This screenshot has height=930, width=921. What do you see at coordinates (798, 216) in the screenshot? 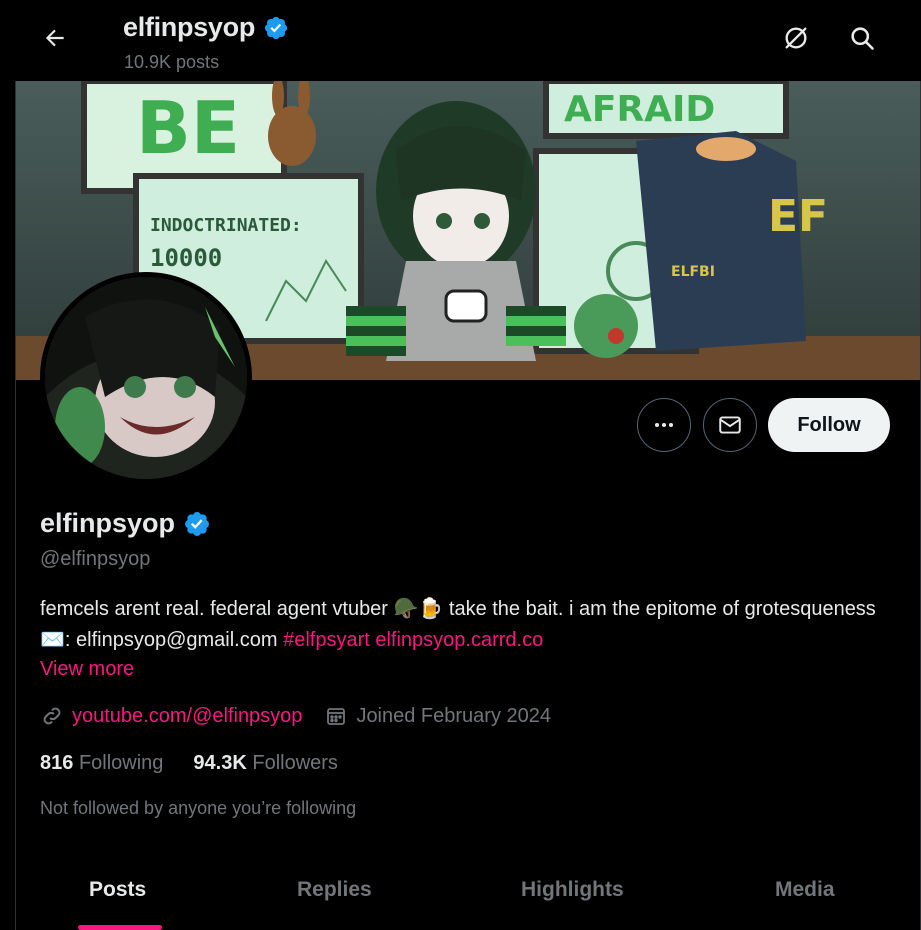
I see `svg-text: EF` at bounding box center [798, 216].